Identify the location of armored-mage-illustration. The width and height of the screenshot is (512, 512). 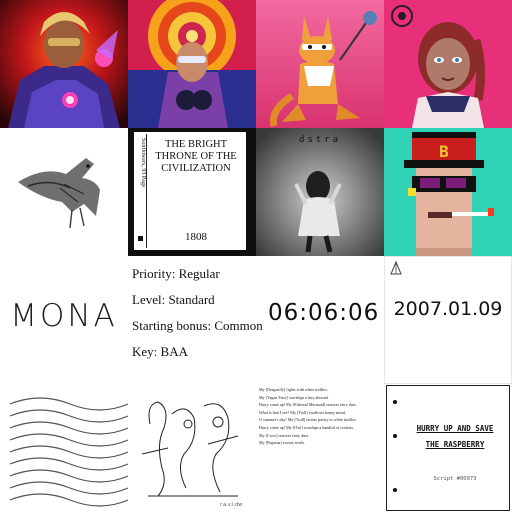
(64, 64).